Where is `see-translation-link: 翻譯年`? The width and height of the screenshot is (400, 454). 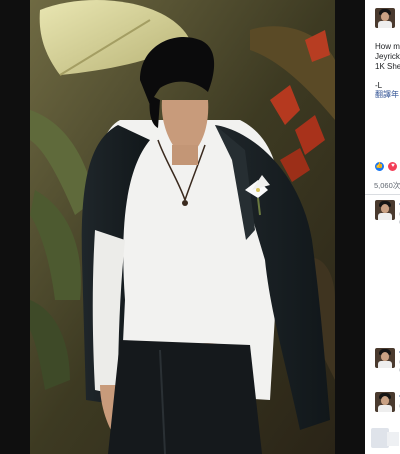
see-translation-link: 翻譯年 is located at coordinates (387, 94).